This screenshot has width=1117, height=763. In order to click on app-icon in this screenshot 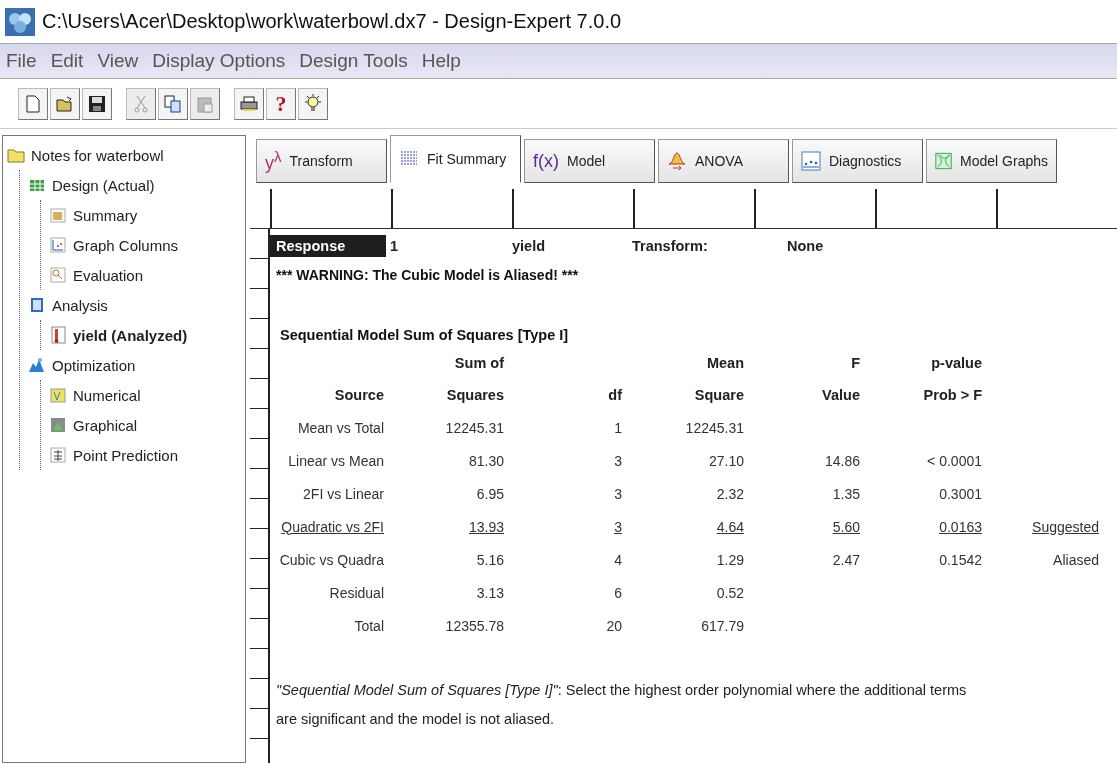, I will do `click(20, 21)`.